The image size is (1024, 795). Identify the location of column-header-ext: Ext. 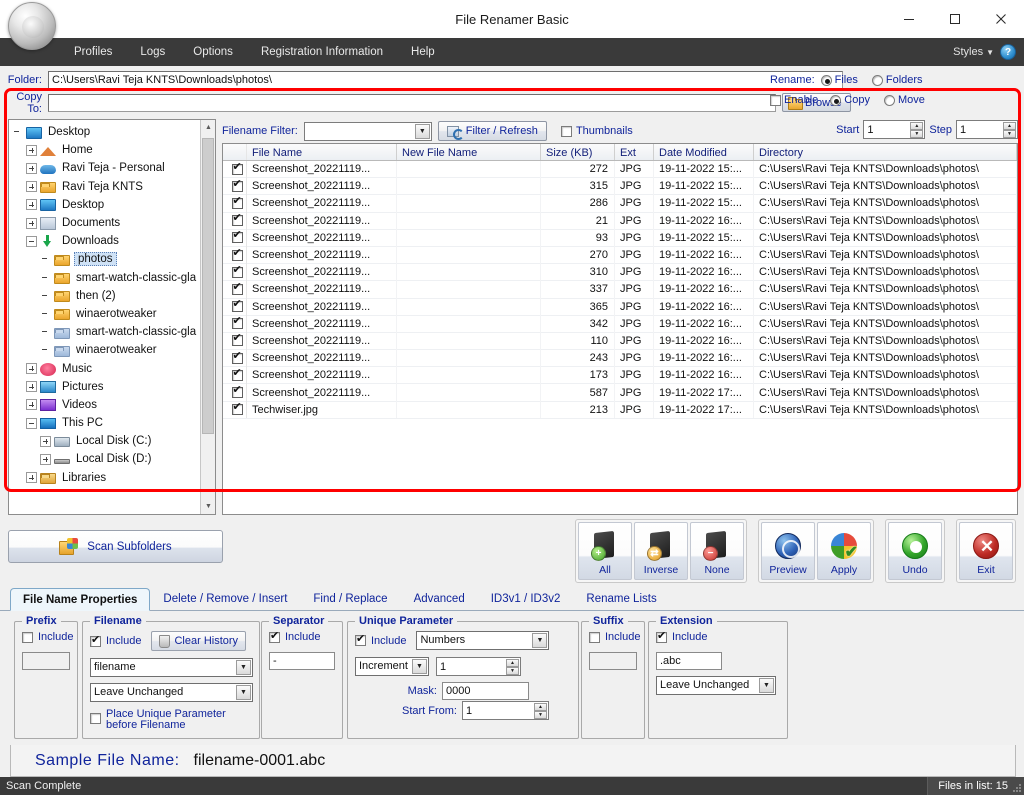
(634, 152).